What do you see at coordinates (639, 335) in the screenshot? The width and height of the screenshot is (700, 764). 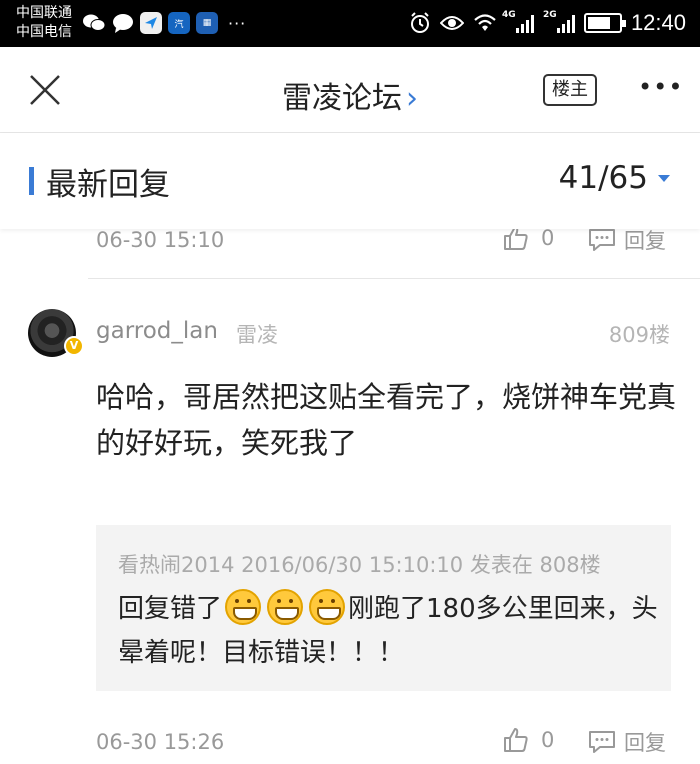 I see `floor-number: 809楼` at bounding box center [639, 335].